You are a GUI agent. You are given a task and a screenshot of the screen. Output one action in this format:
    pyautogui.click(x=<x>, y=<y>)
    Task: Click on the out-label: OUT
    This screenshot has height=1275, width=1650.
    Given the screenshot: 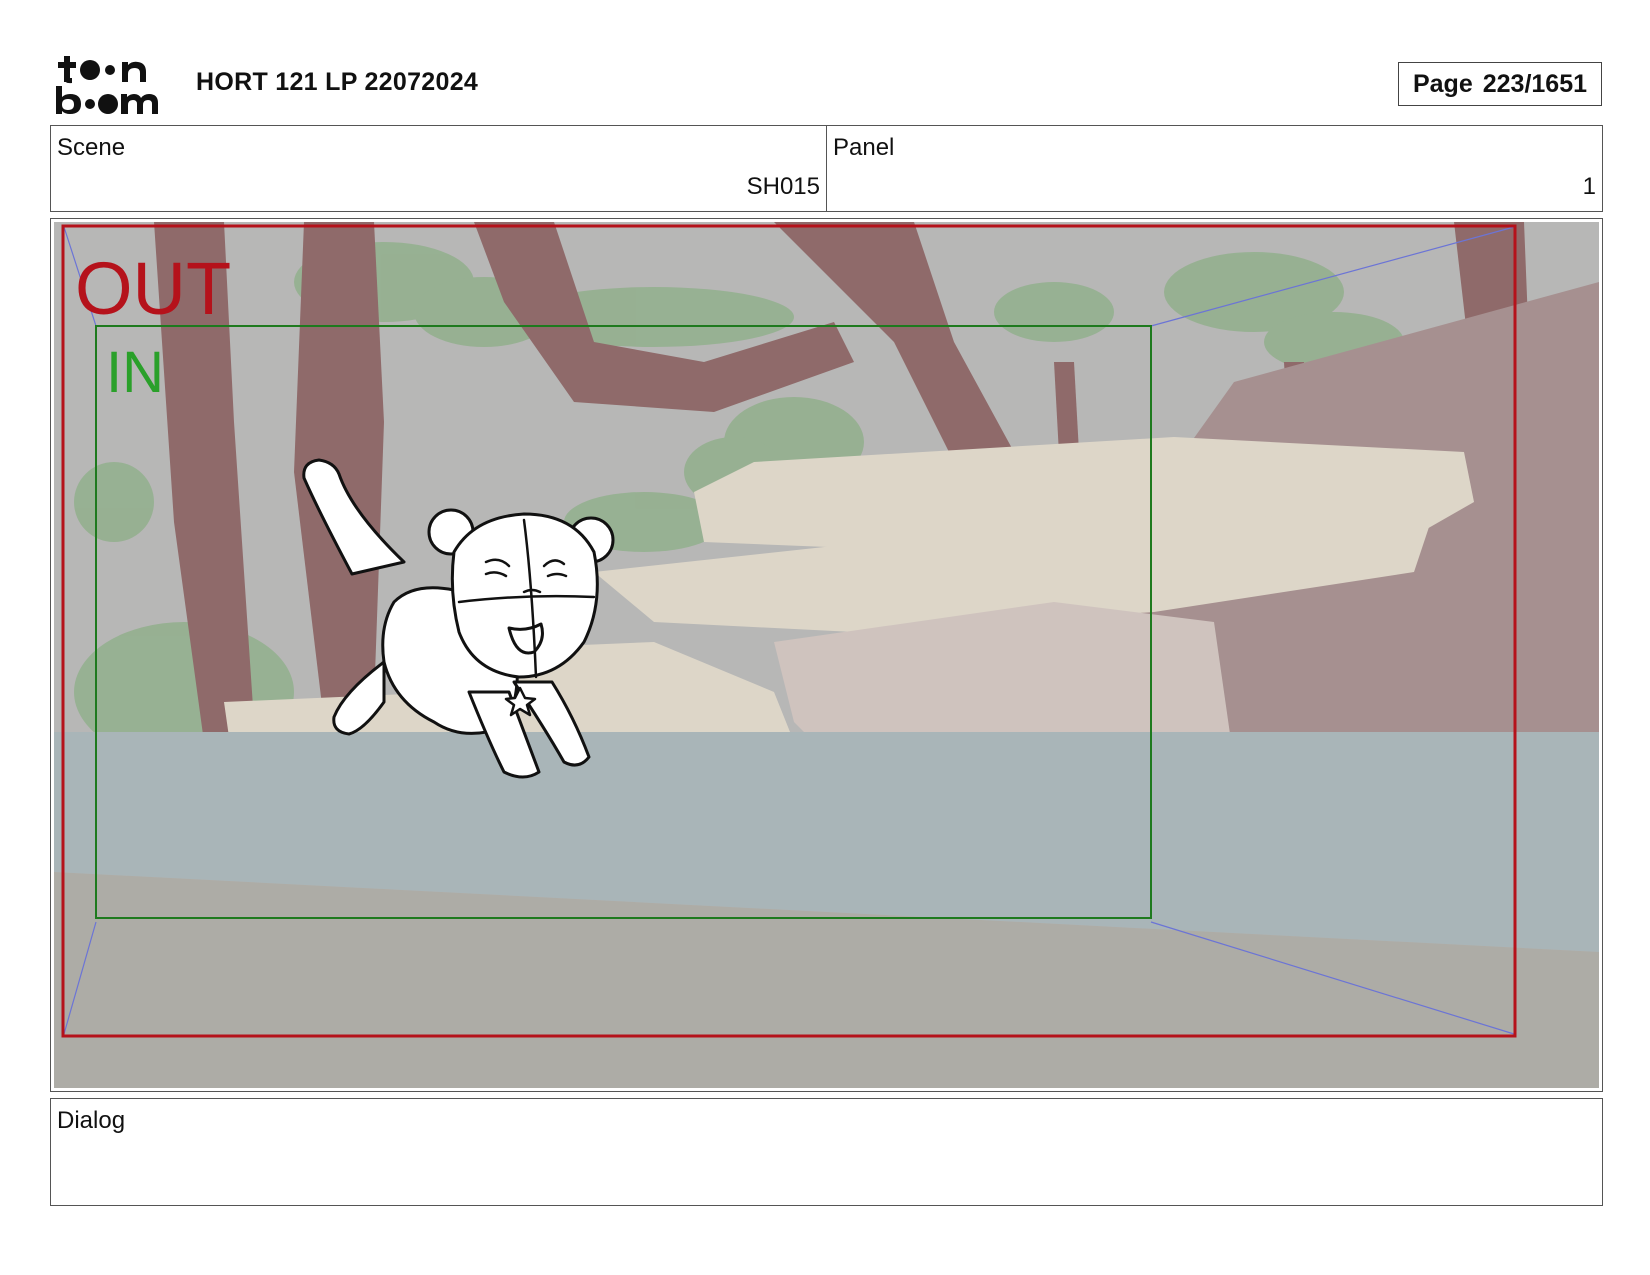 What is the action you would take?
    pyautogui.click(x=153, y=288)
    